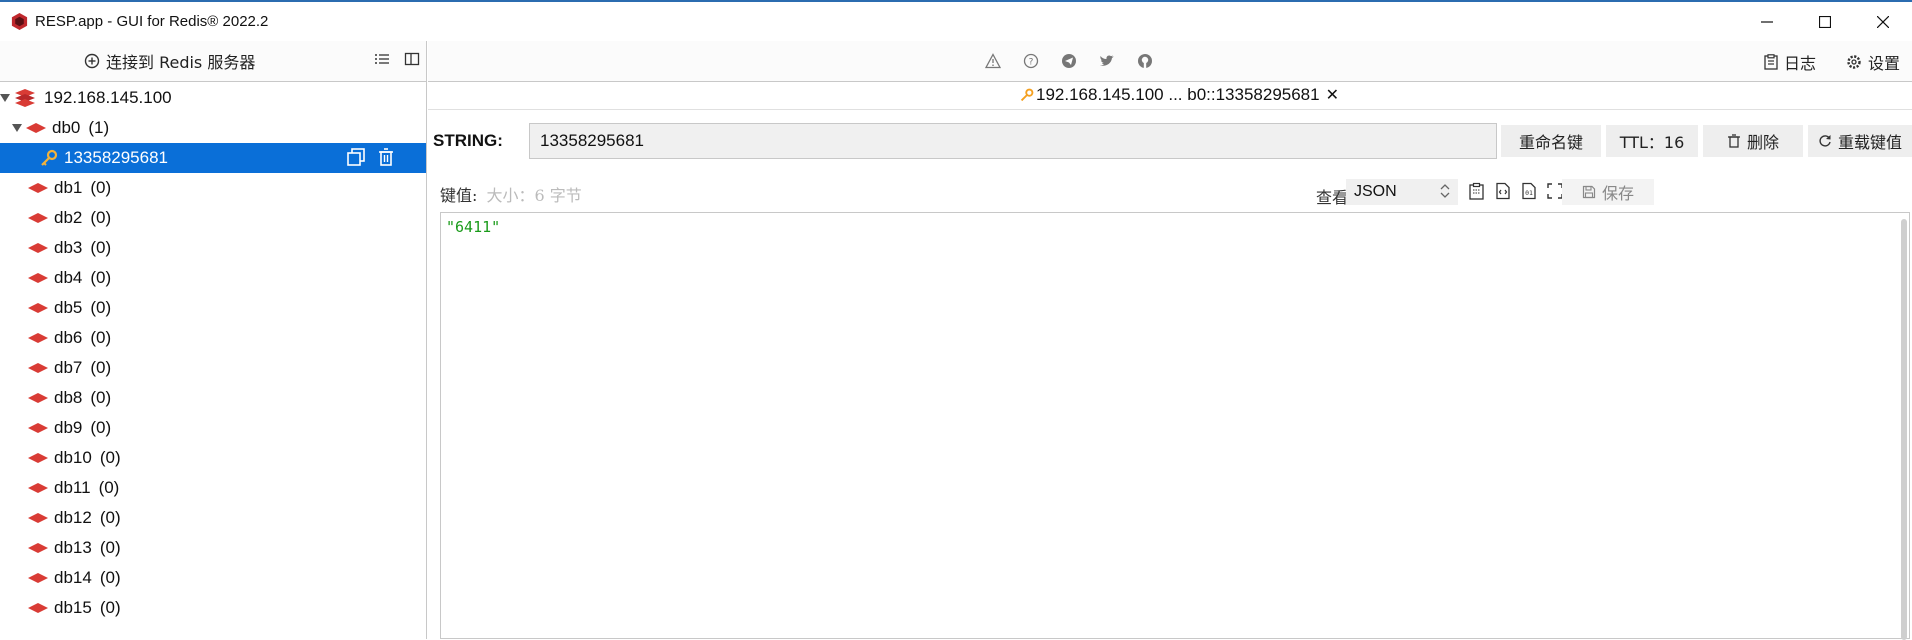 This screenshot has height=640, width=1912. Describe the element at coordinates (213, 98) in the screenshot. I see `server-node: 192.168.145.100` at that location.